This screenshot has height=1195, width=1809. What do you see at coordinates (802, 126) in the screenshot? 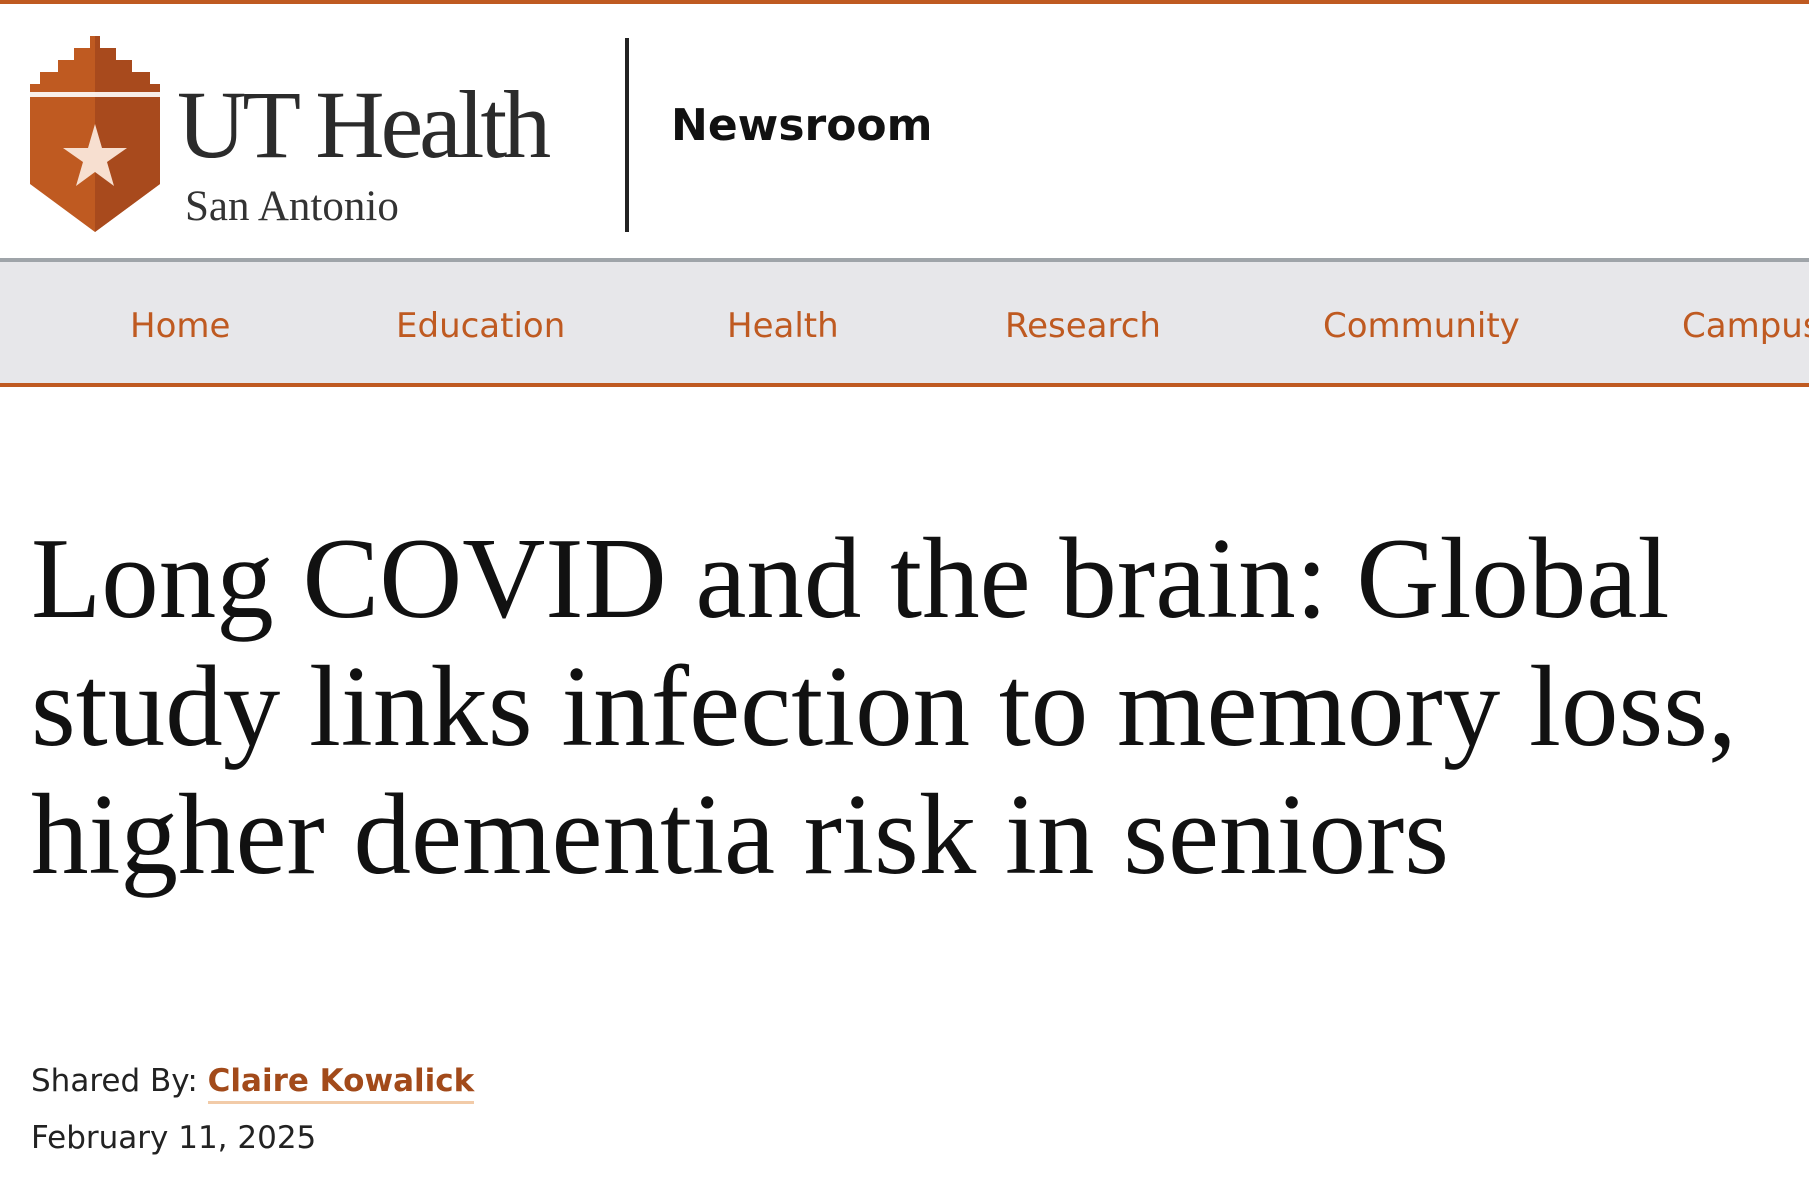
I see `newsroom-link: Newsroom` at bounding box center [802, 126].